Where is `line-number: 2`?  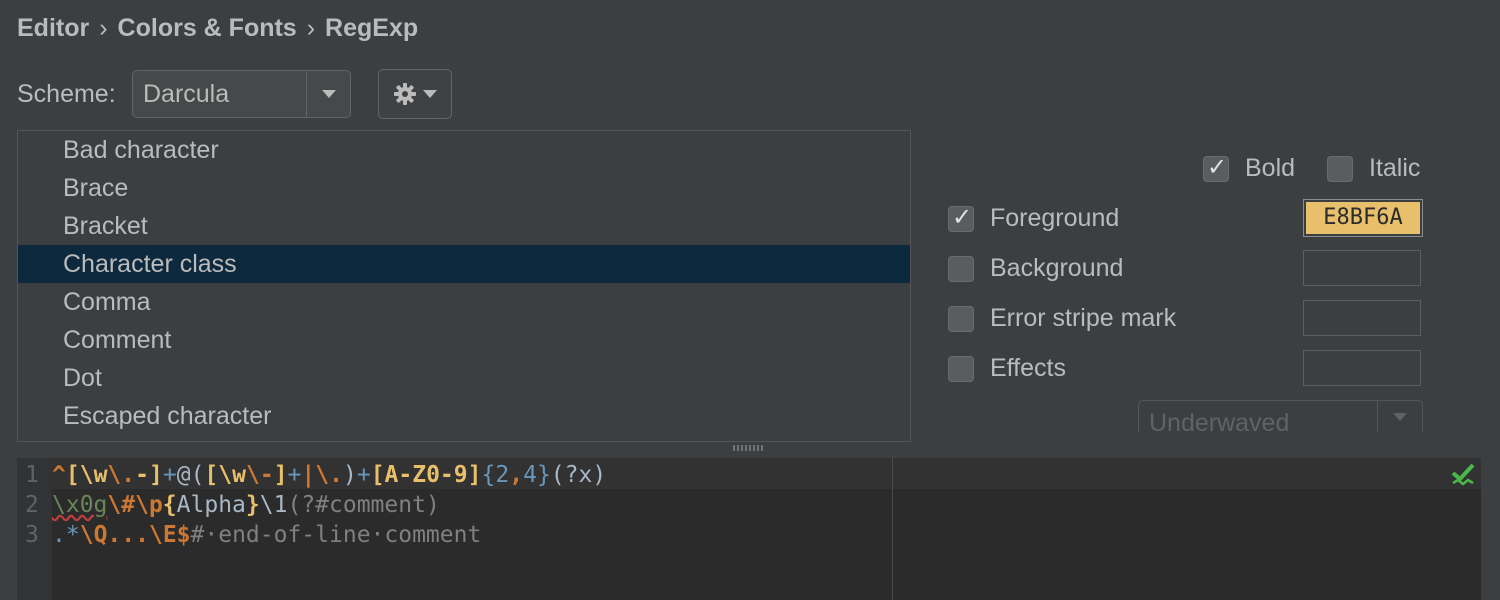 line-number: 2 is located at coordinates (32, 505).